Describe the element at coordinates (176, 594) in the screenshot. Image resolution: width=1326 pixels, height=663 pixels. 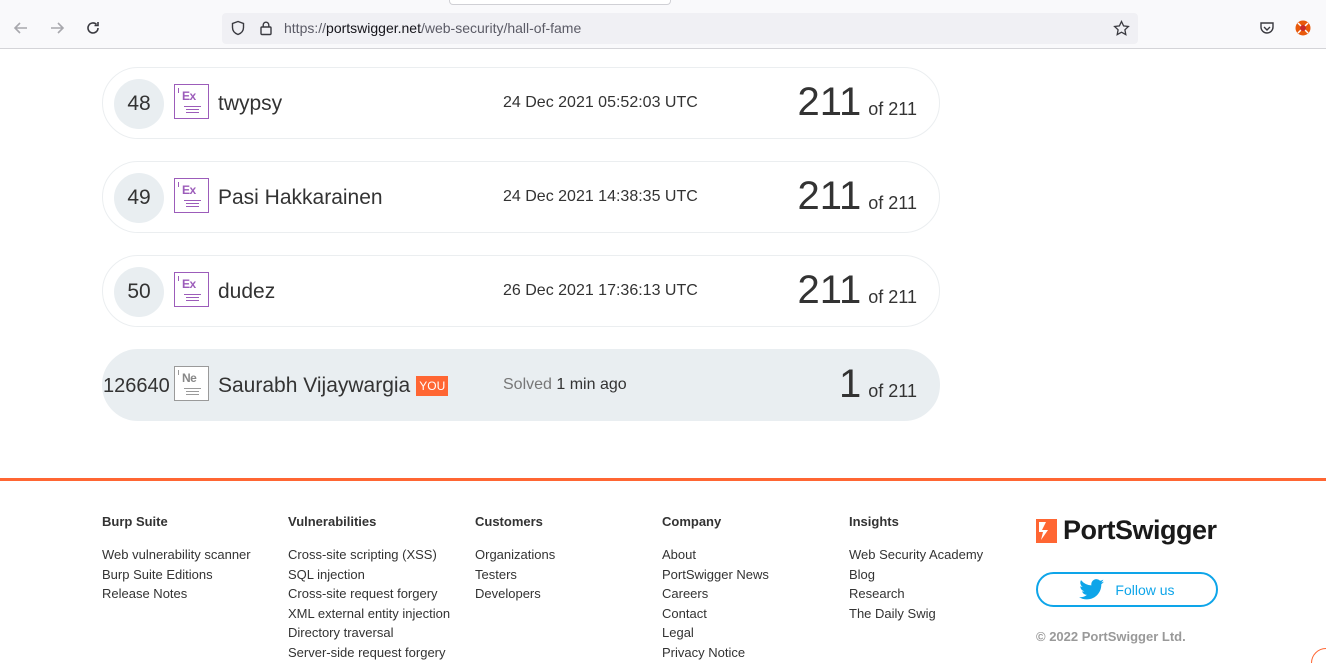
I see `footer-link: Release Notes` at that location.